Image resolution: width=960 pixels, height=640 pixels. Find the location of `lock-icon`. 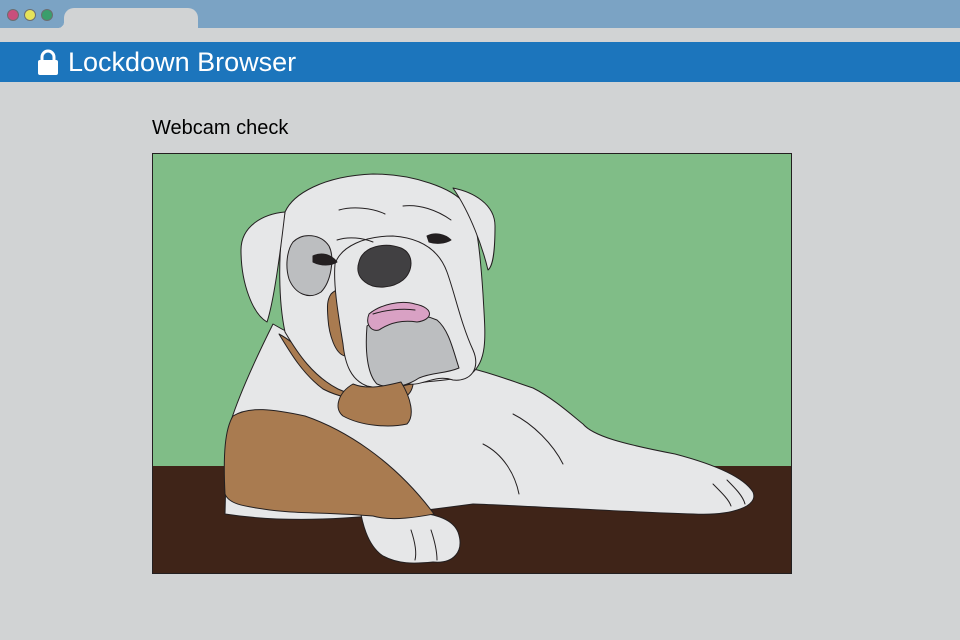

lock-icon is located at coordinates (48, 62).